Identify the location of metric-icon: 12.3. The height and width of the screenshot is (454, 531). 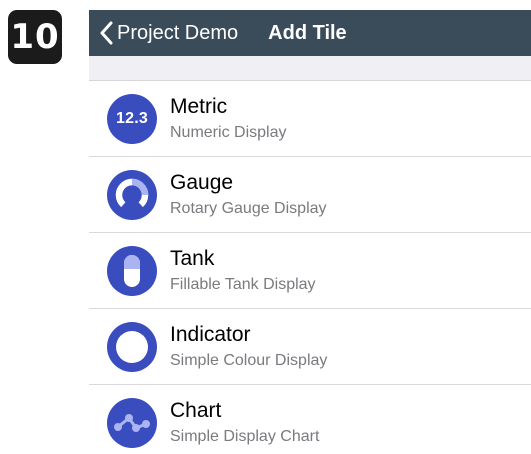
(132, 119).